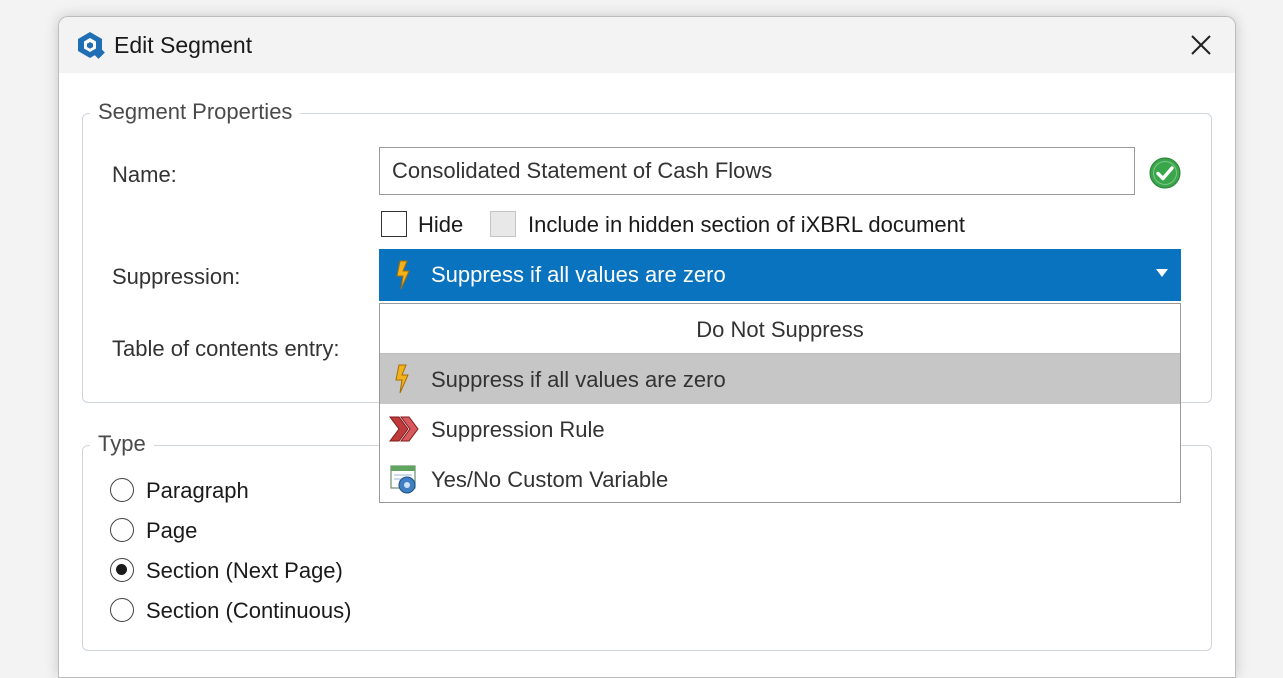 The image size is (1283, 678). I want to click on type-label-page: Page, so click(172, 530).